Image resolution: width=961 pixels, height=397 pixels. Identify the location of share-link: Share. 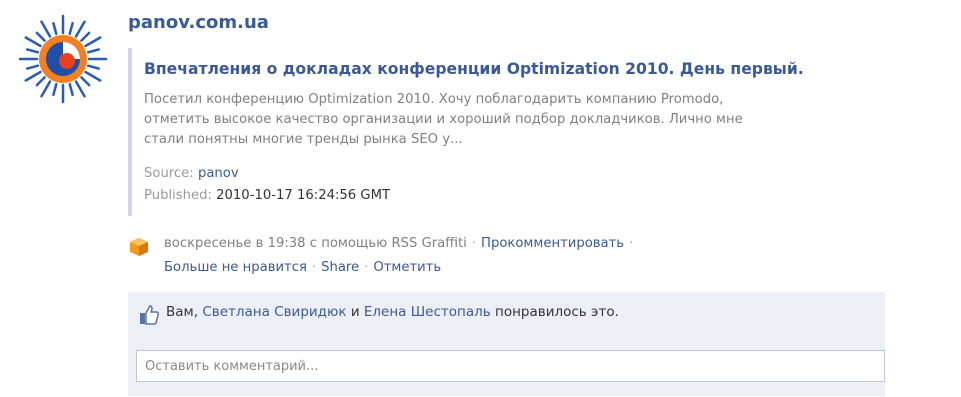
(340, 267).